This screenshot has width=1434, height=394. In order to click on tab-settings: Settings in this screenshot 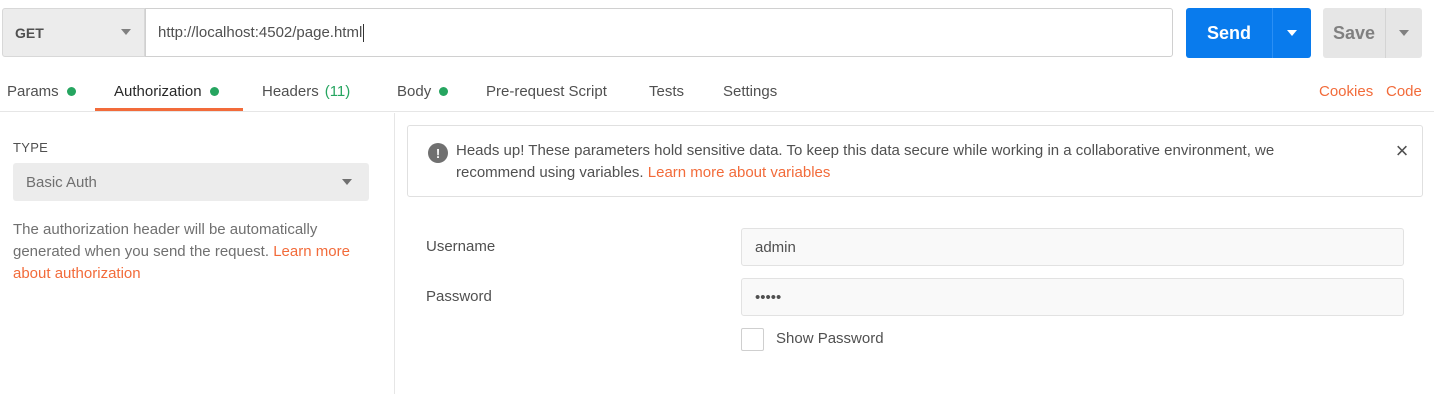, I will do `click(750, 91)`.